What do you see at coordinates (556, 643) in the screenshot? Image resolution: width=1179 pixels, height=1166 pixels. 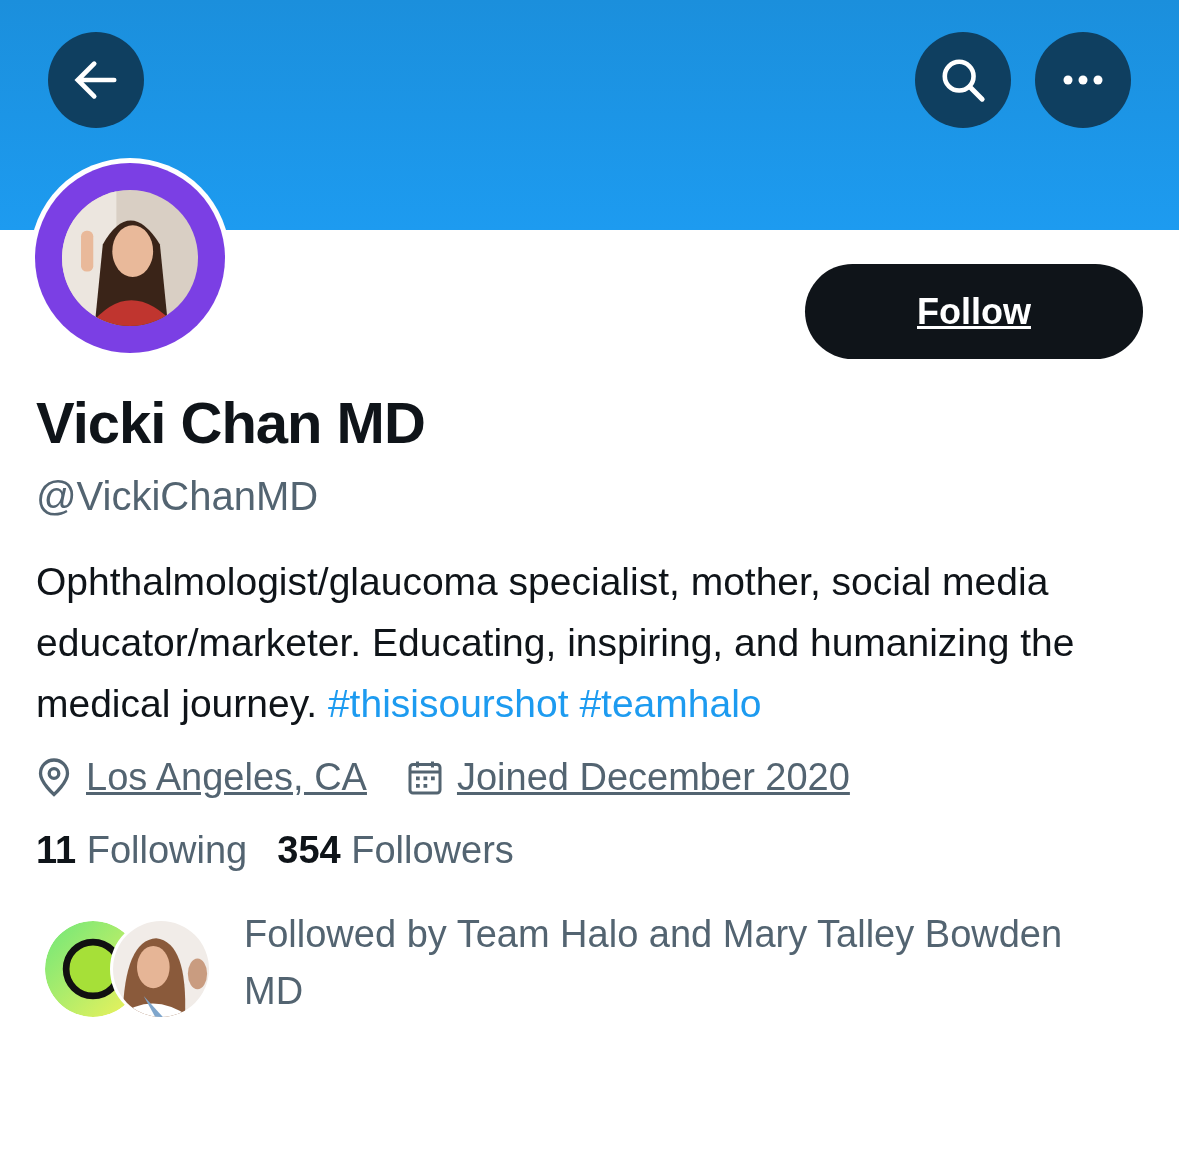 I see `profile-bio: Ophthalmologist/glaucoma specialist, mother, social media educator/marketer. Educating, inspiring, and humanizing the medical journey. #thisisourshot #teamhalo` at bounding box center [556, 643].